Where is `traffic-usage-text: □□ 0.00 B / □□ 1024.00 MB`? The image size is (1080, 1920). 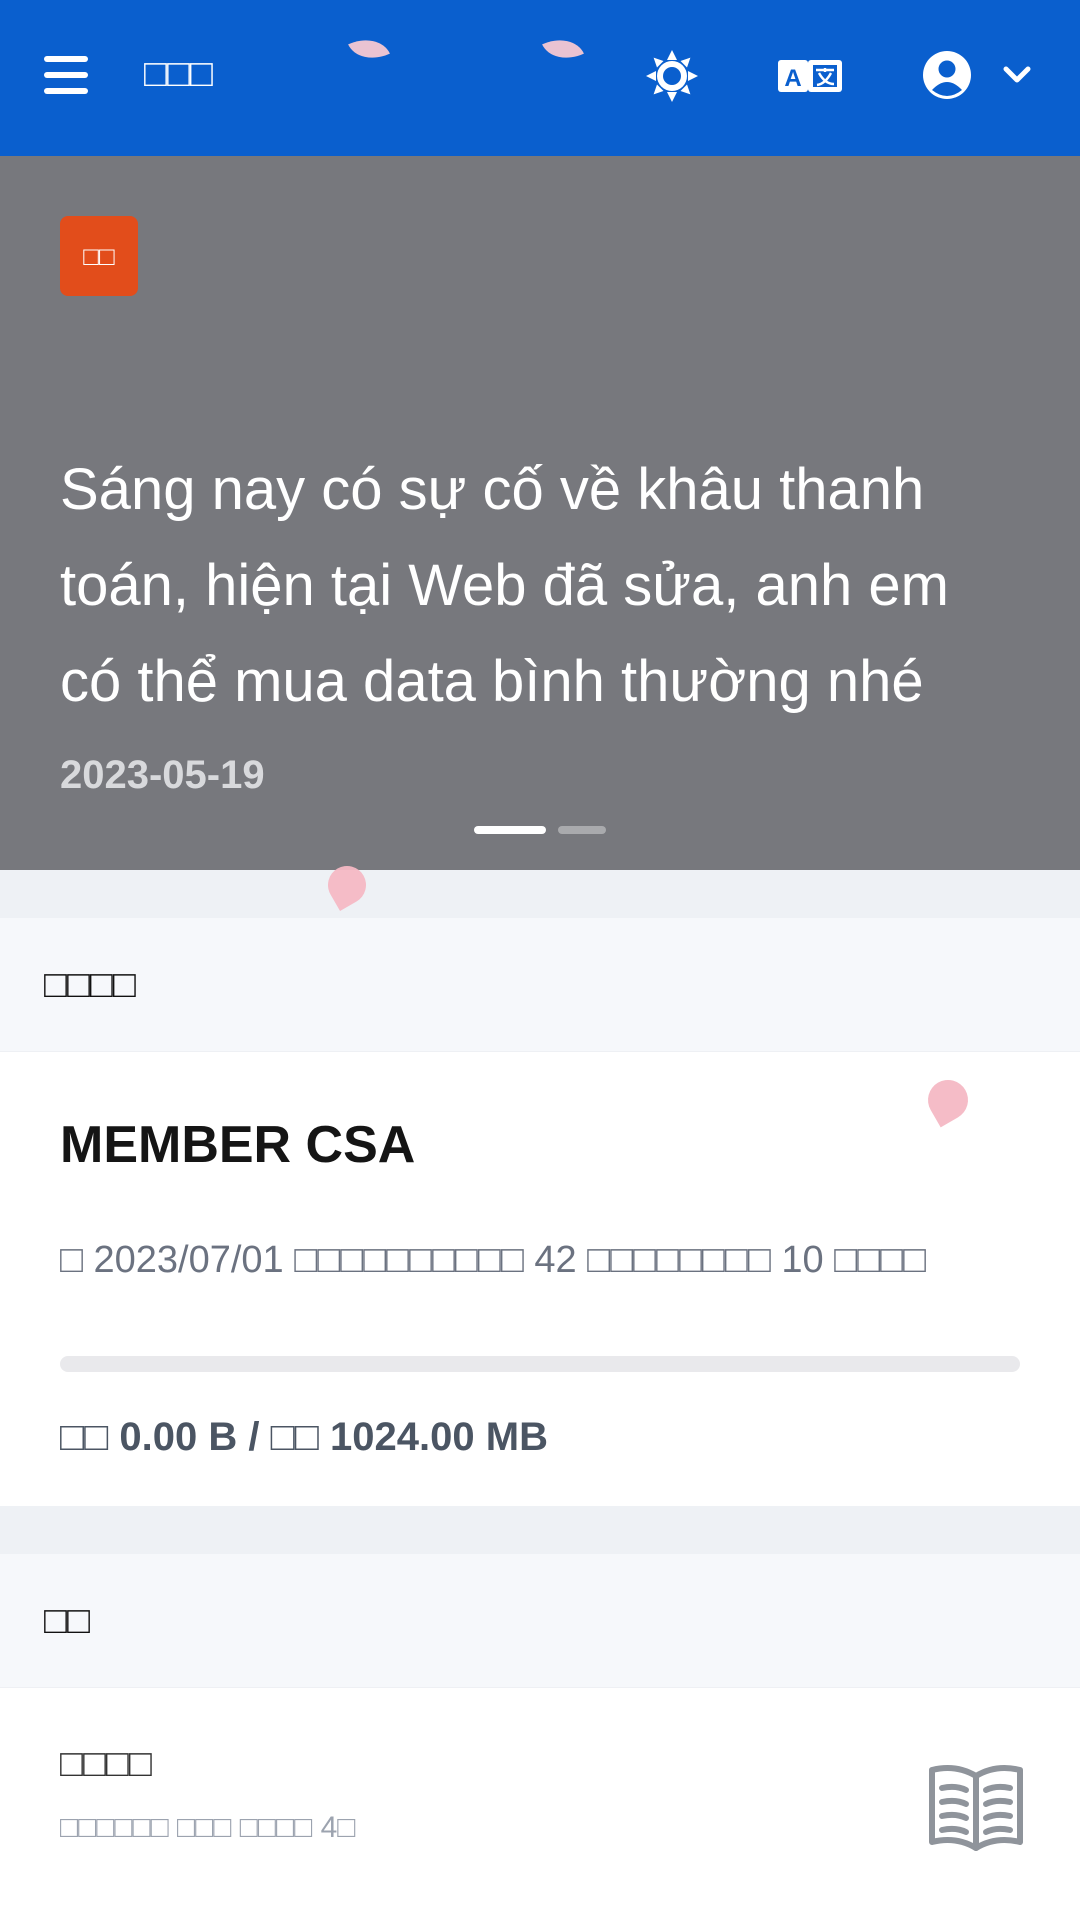
traffic-usage-text: □□ 0.00 B / □□ 1024.00 MB is located at coordinates (304, 1437).